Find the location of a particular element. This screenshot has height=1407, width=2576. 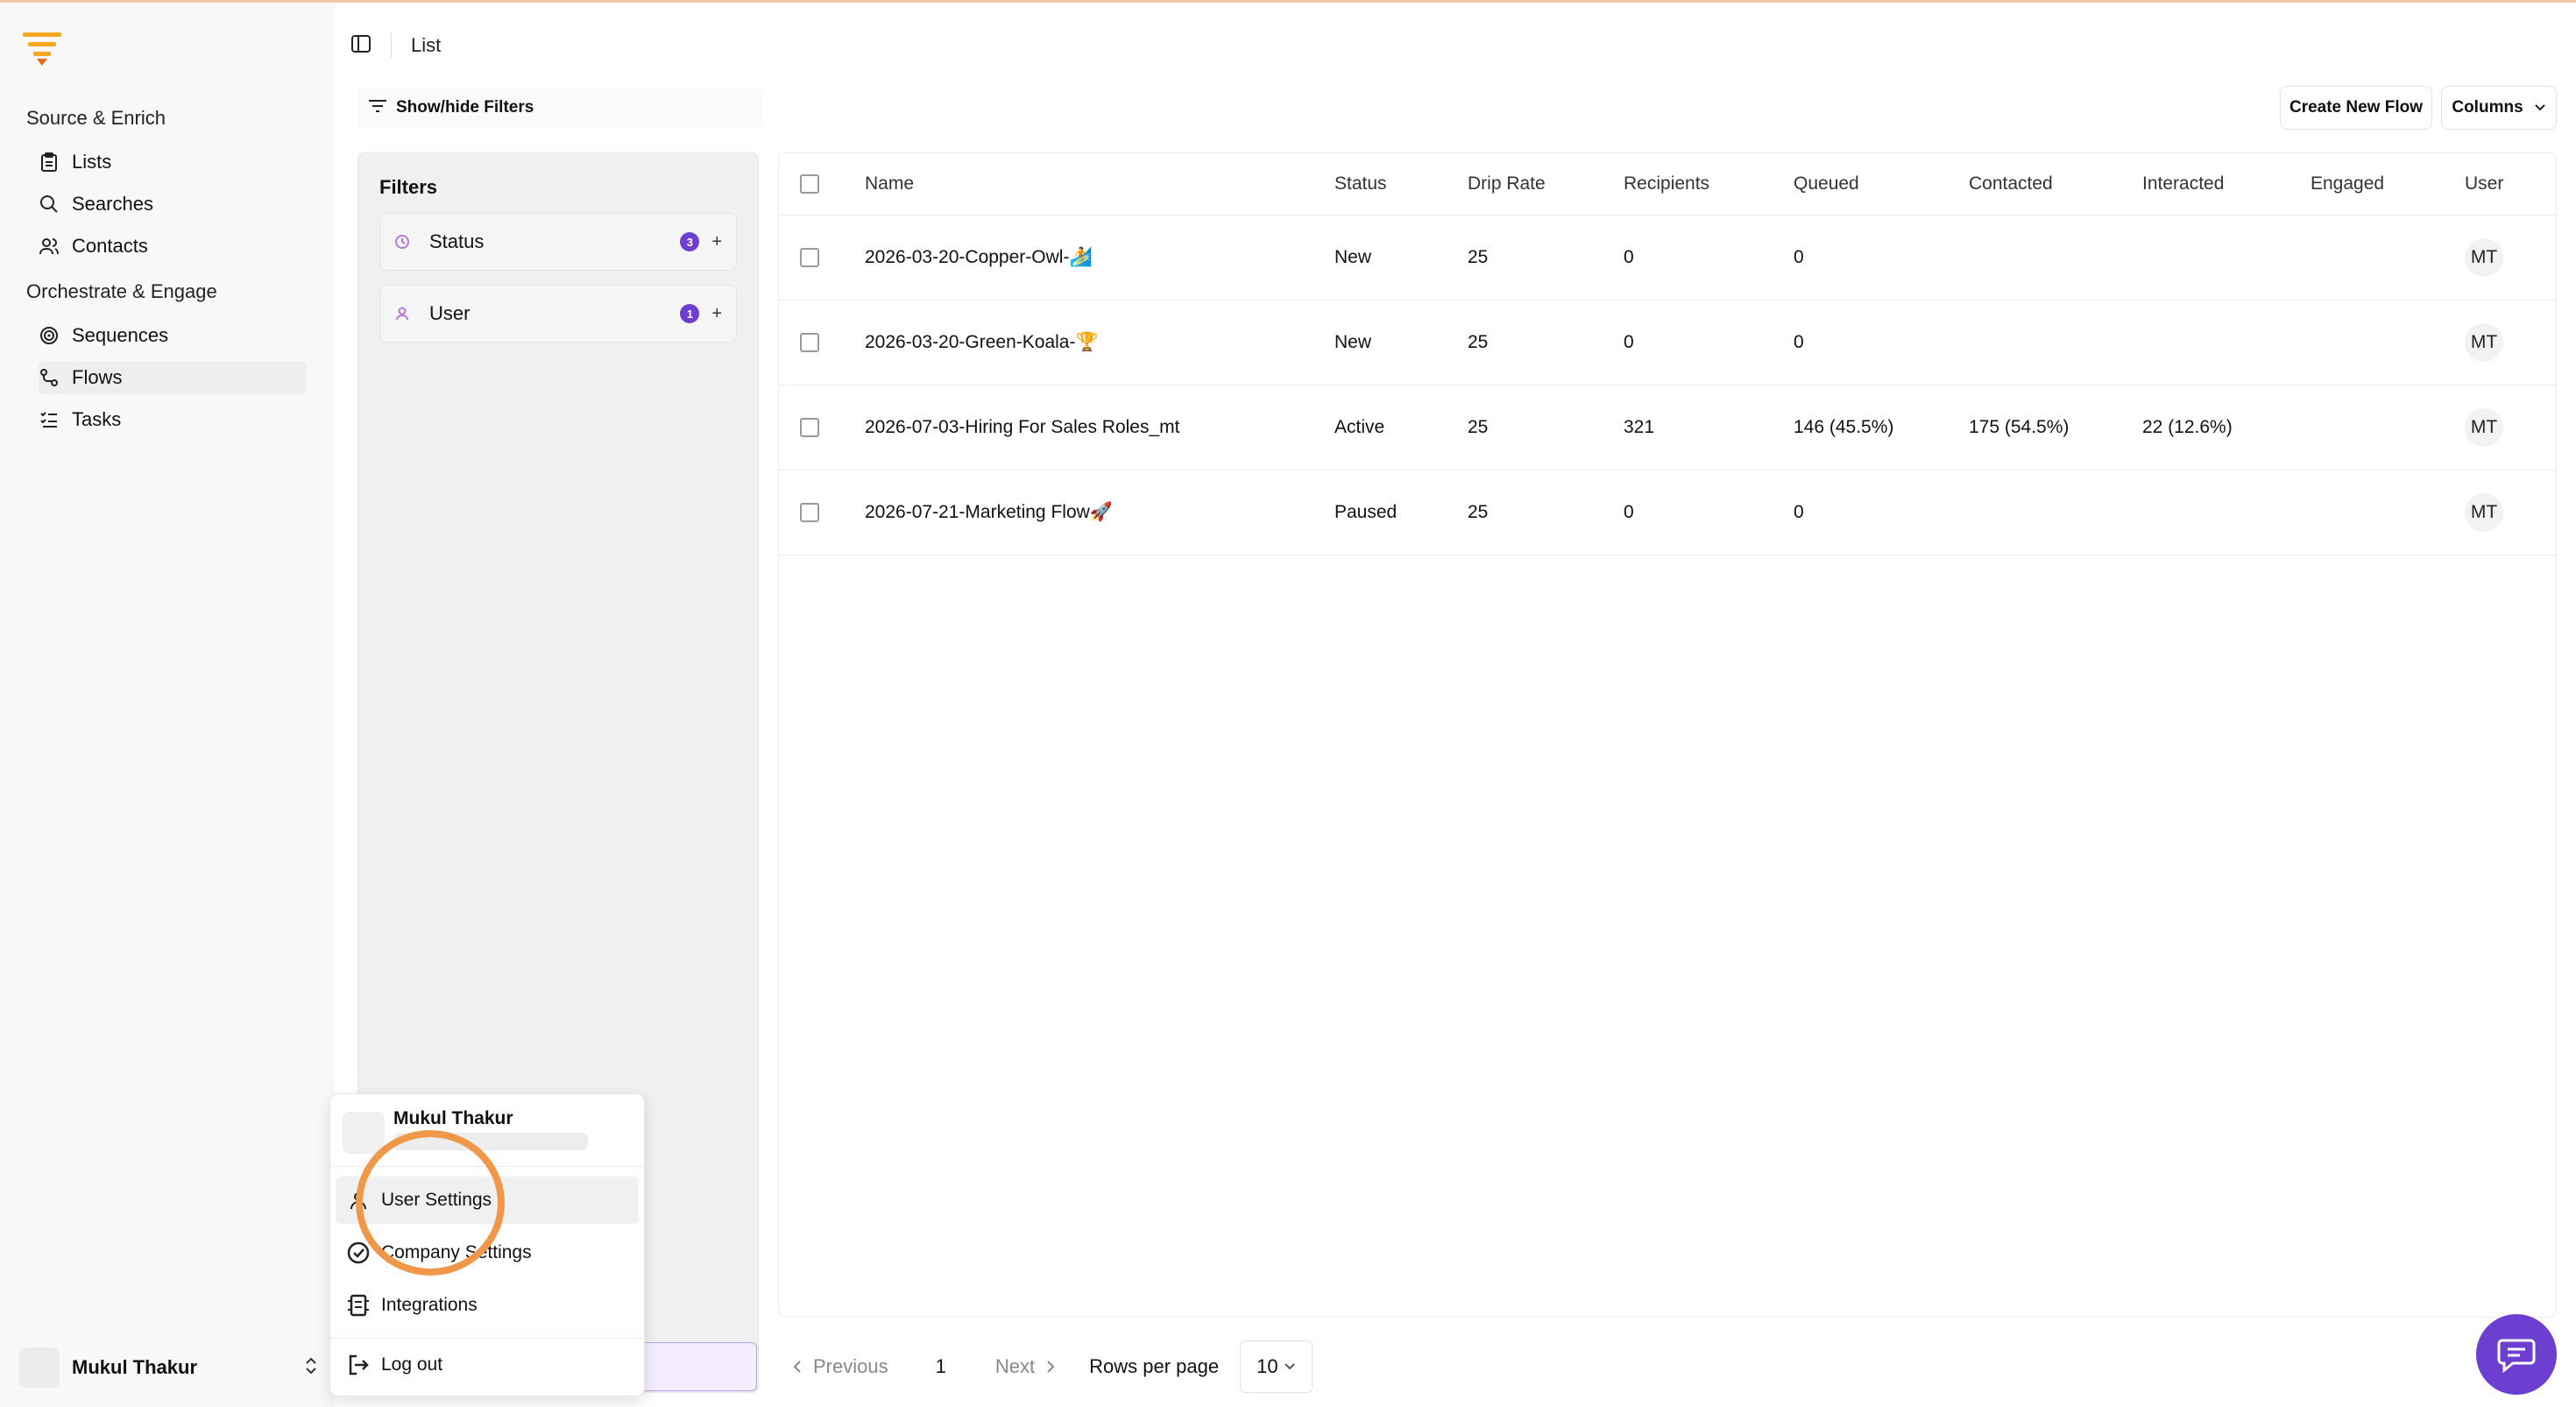

clipboard-icon is located at coordinates (49, 162).